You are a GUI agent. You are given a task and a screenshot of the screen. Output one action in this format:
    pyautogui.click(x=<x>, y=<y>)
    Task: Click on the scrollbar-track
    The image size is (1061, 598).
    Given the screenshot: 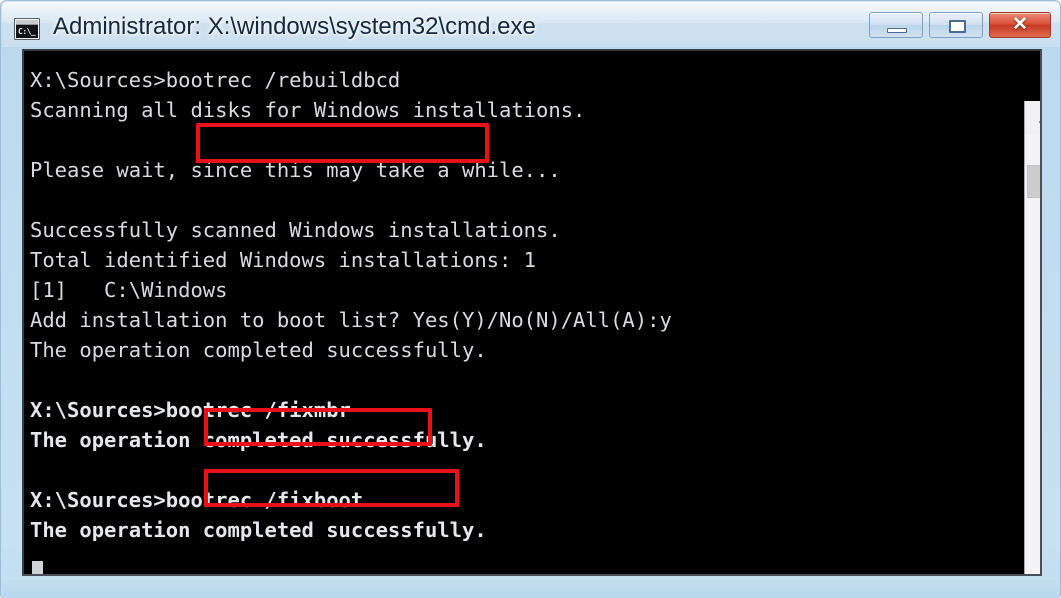 What is the action you would take?
    pyautogui.click(x=1032, y=354)
    